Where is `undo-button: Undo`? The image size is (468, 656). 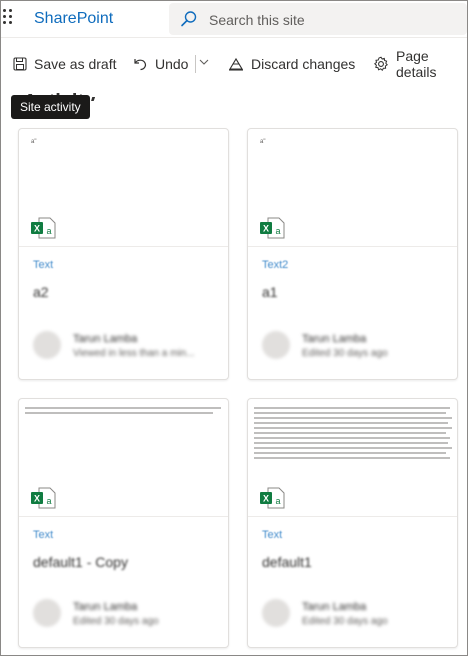
undo-button: Undo is located at coordinates (160, 64).